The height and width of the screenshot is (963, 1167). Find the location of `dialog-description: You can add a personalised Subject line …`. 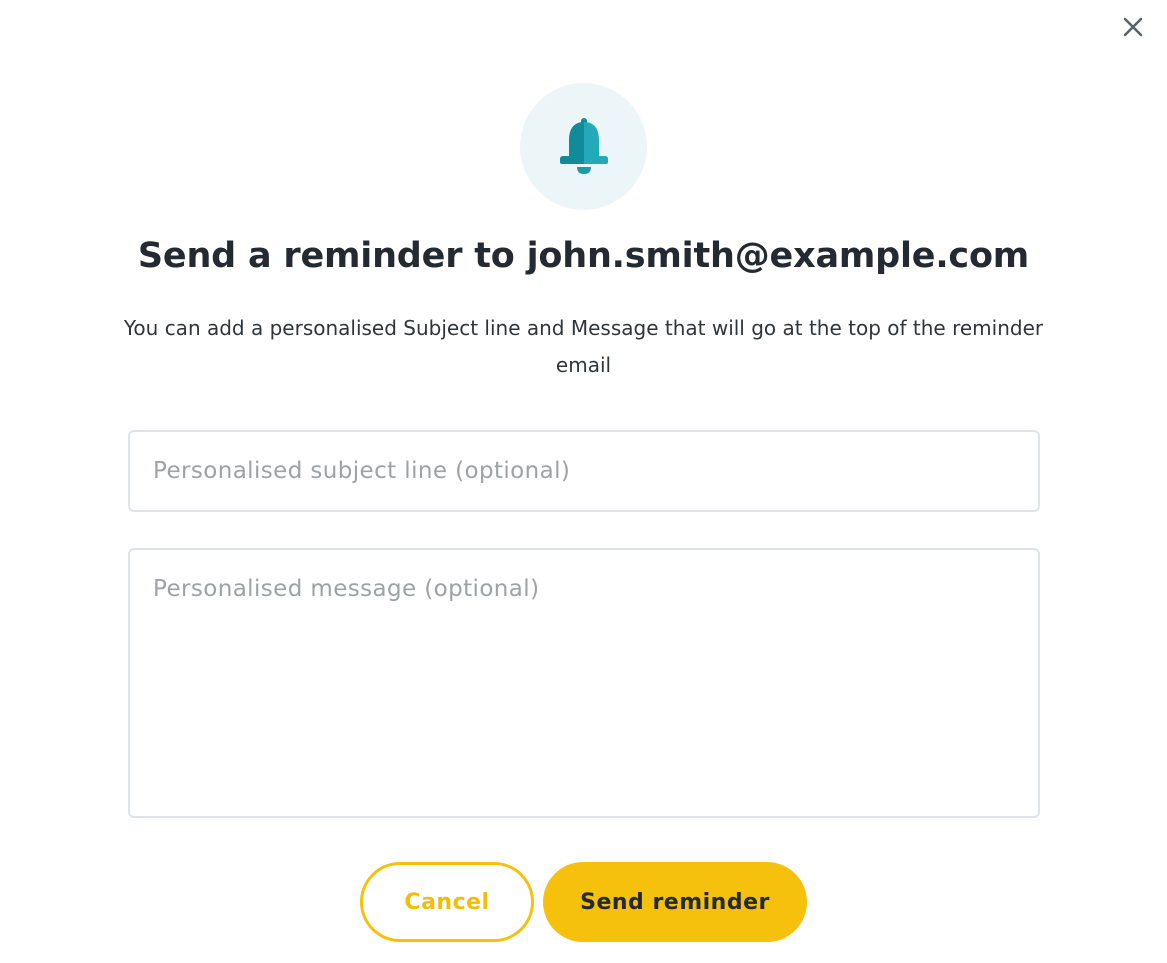

dialog-description: You can add a personalised Subject line … is located at coordinates (583, 346).